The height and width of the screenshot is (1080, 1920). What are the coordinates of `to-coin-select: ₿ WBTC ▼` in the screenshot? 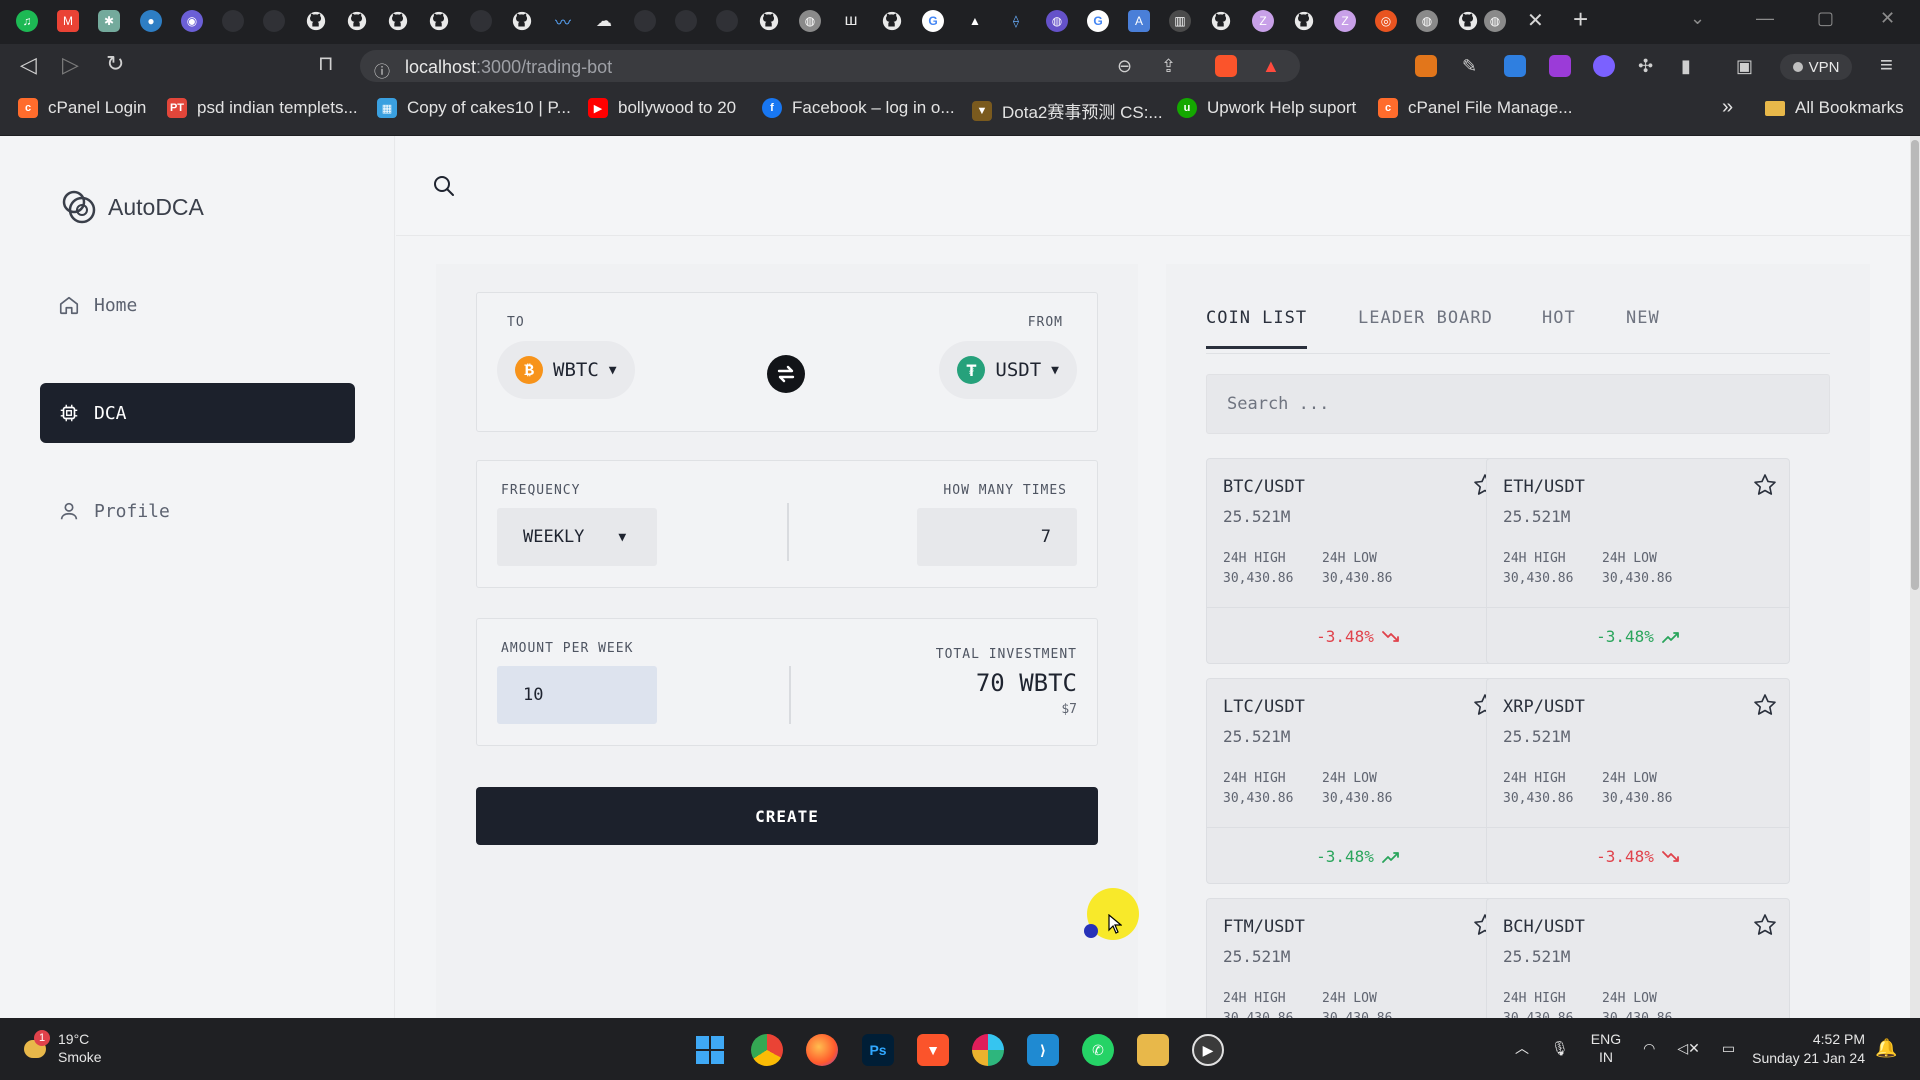 It's located at (566, 370).